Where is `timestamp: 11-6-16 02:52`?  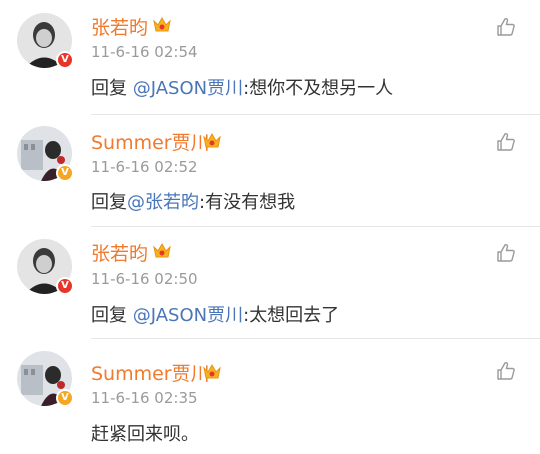 timestamp: 11-6-16 02:52 is located at coordinates (144, 167).